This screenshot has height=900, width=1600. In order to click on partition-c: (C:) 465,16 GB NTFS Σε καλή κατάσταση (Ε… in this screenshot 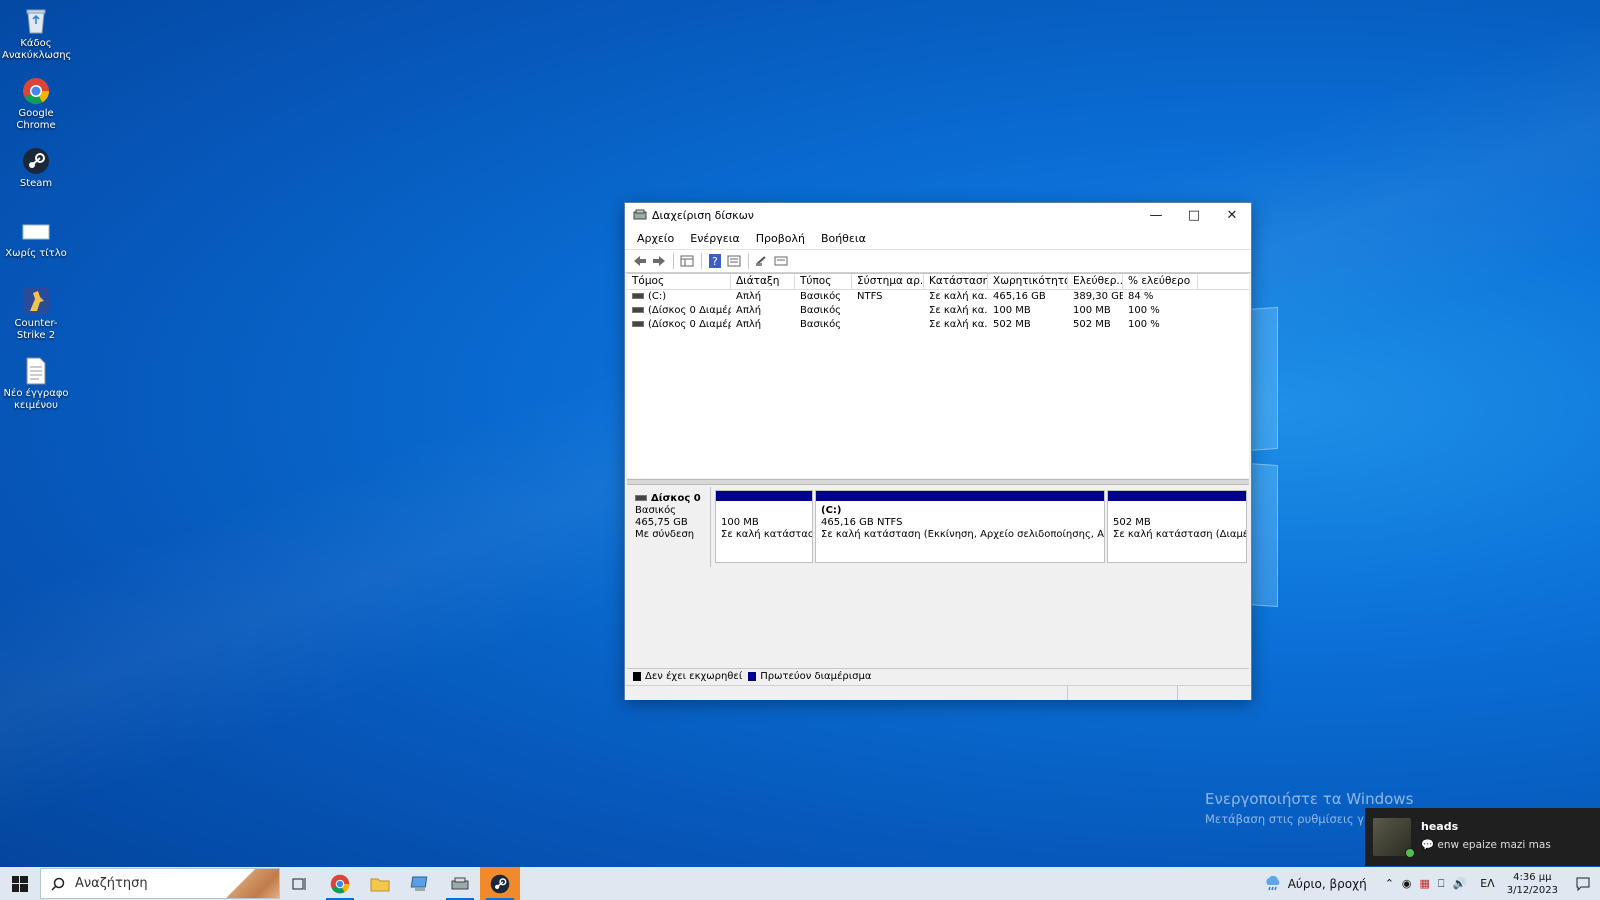, I will do `click(960, 526)`.